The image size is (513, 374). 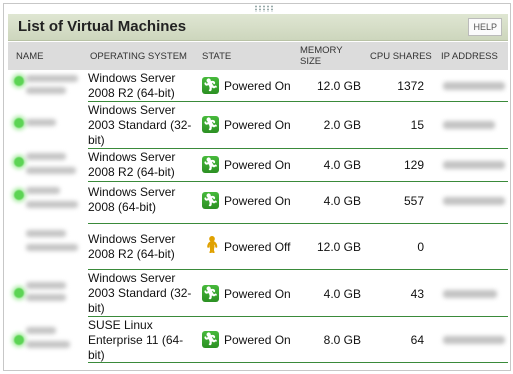 What do you see at coordinates (29, 56) in the screenshot?
I see `column-header-name: NAME` at bounding box center [29, 56].